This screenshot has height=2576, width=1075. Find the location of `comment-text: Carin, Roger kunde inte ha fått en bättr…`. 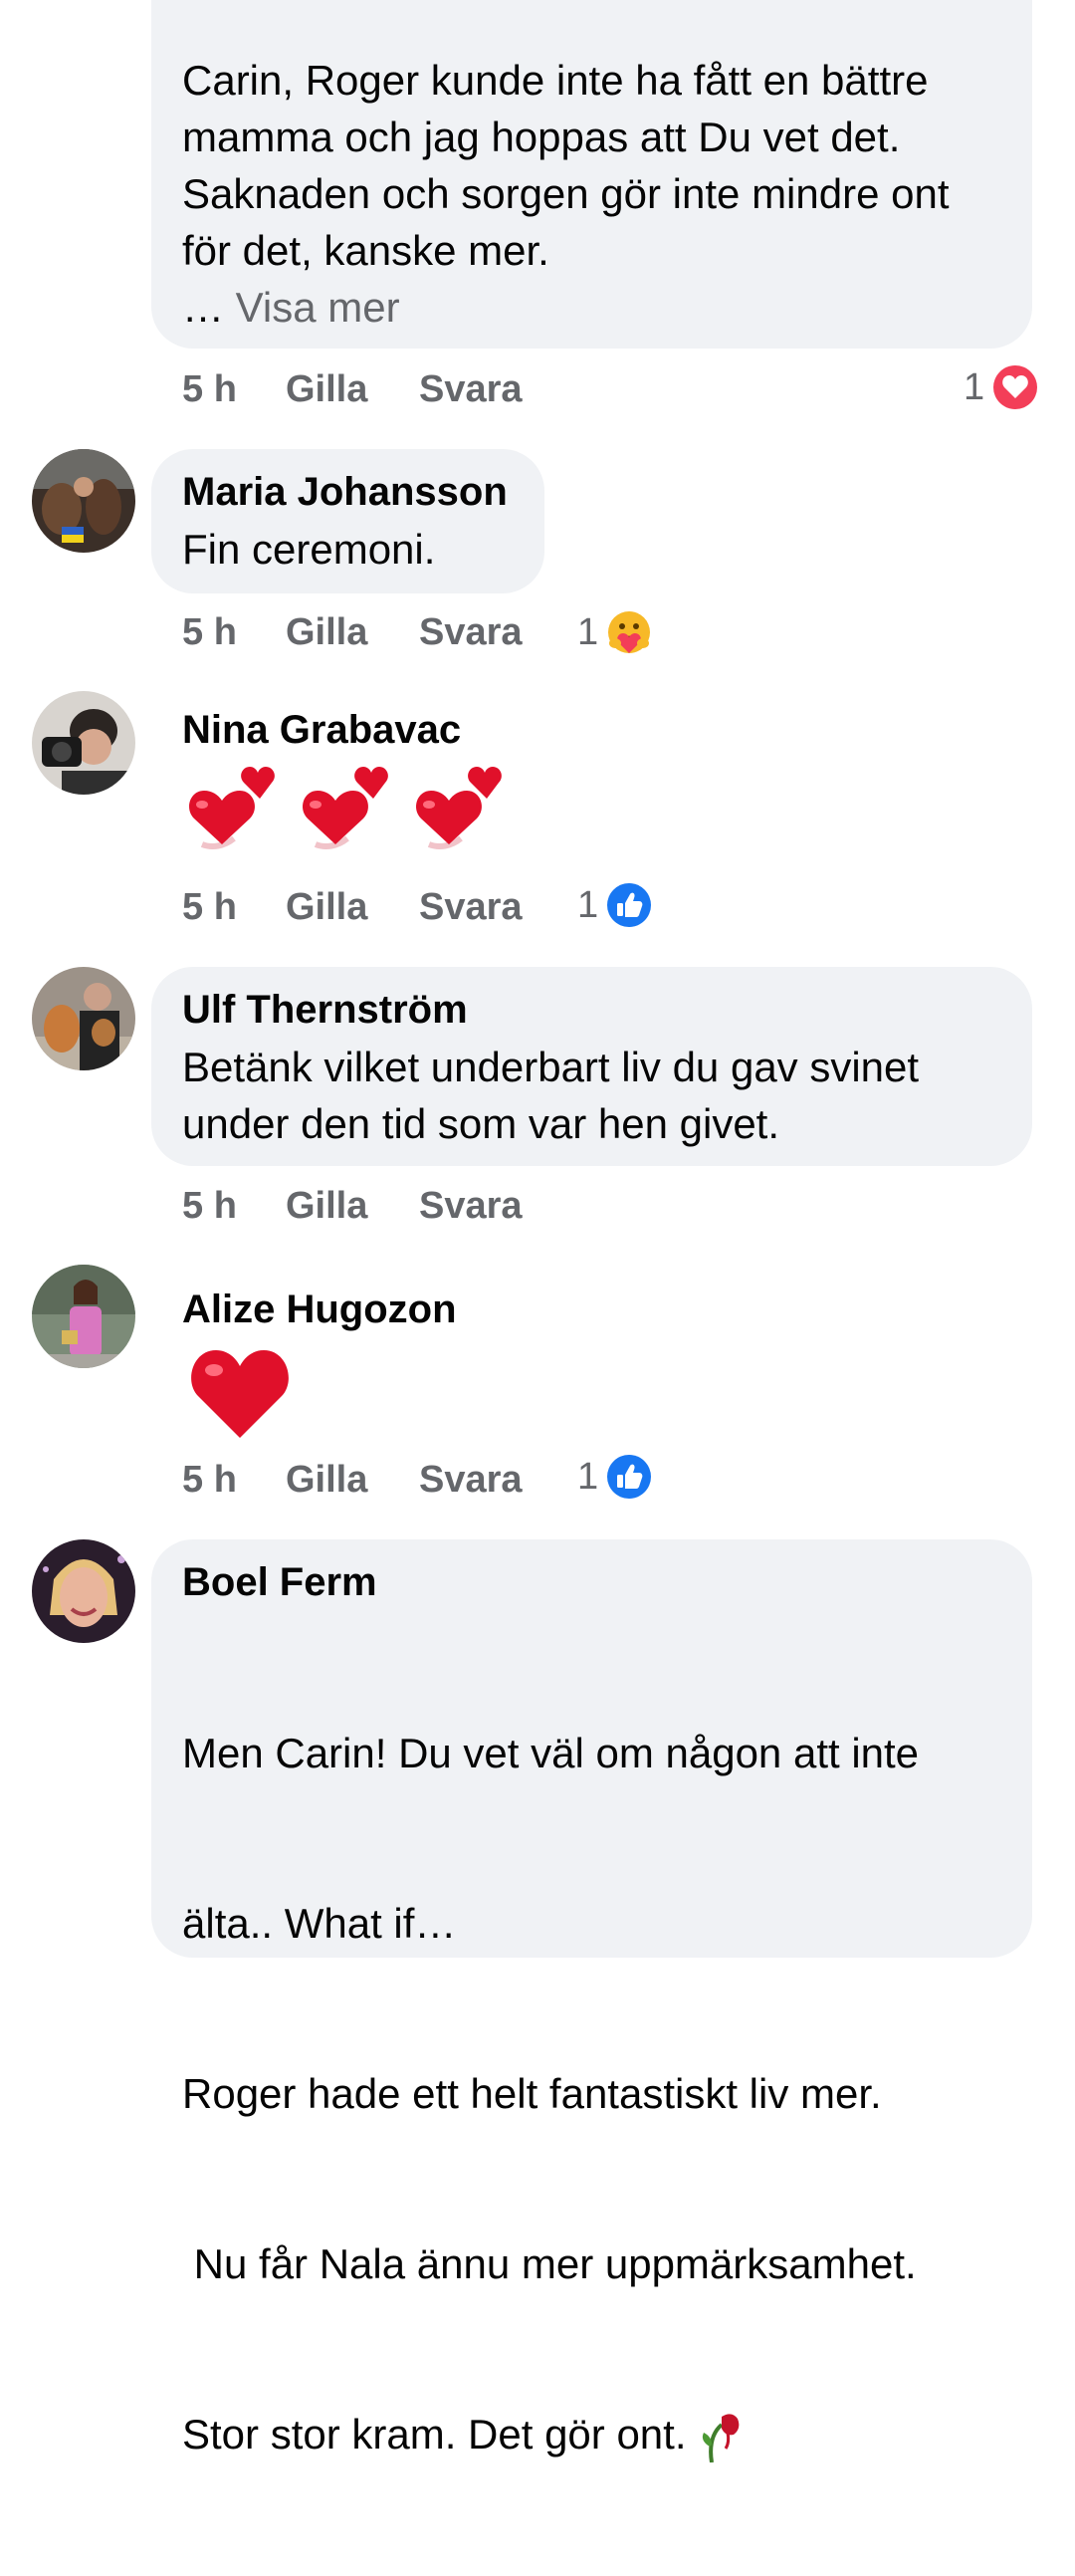

comment-text: Carin, Roger kunde inte ha fått en bättr… is located at coordinates (566, 194).